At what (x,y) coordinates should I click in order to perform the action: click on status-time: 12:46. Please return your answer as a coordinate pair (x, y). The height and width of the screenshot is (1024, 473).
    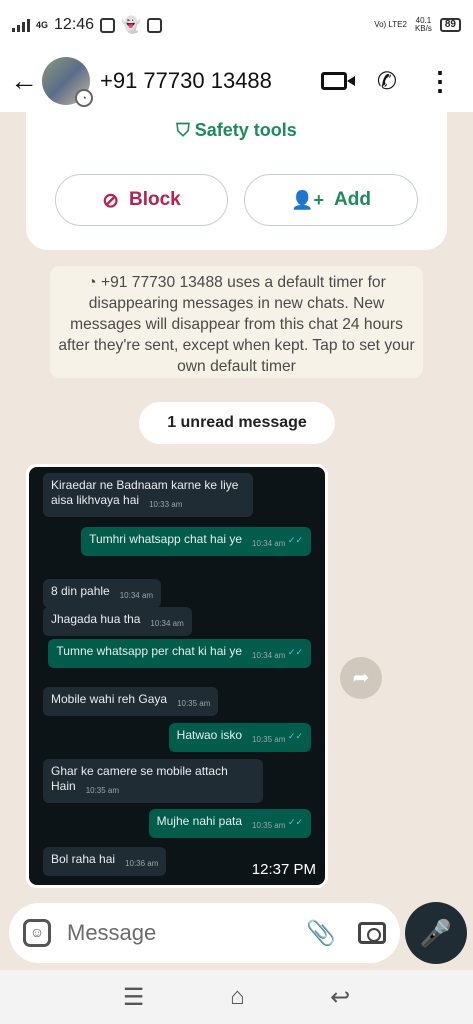
    Looking at the image, I should click on (74, 24).